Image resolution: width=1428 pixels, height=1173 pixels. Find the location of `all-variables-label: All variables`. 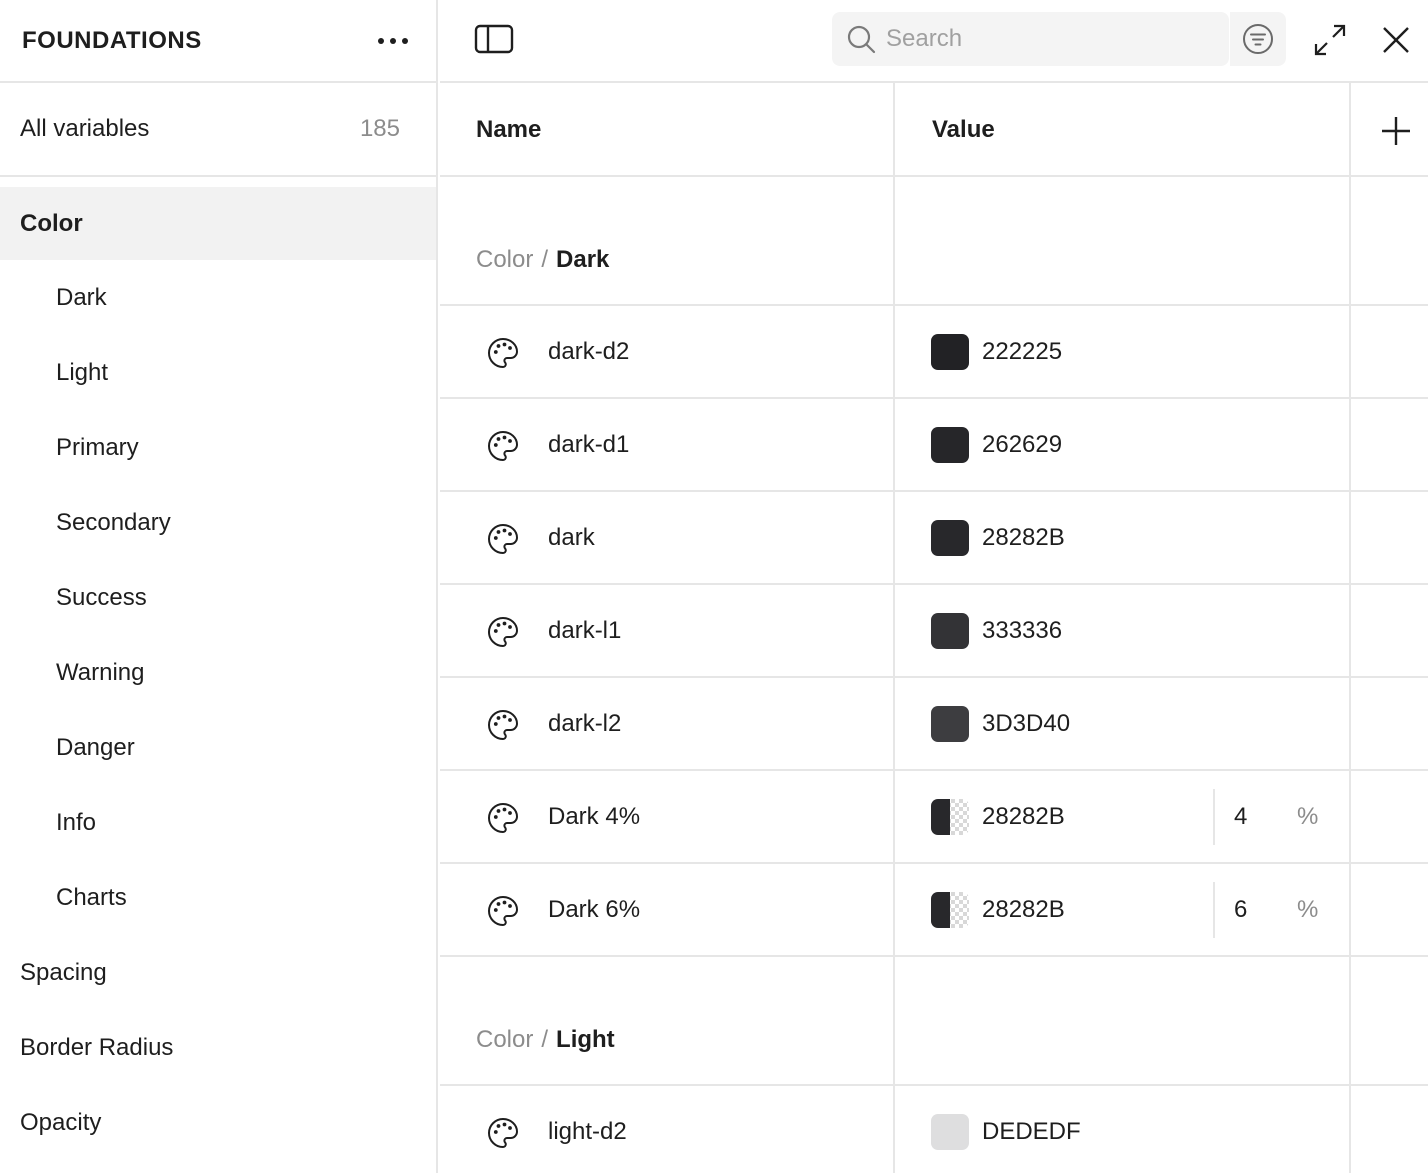

all-variables-label: All variables is located at coordinates (85, 128).